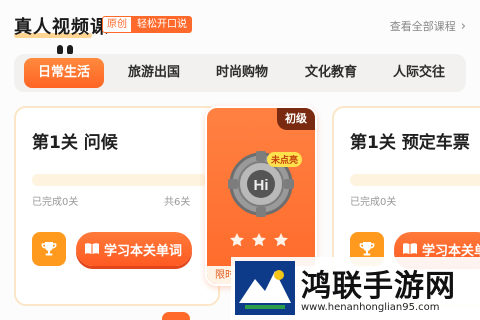  I want to click on study-words-label: 学习本关单词, so click(143, 251).